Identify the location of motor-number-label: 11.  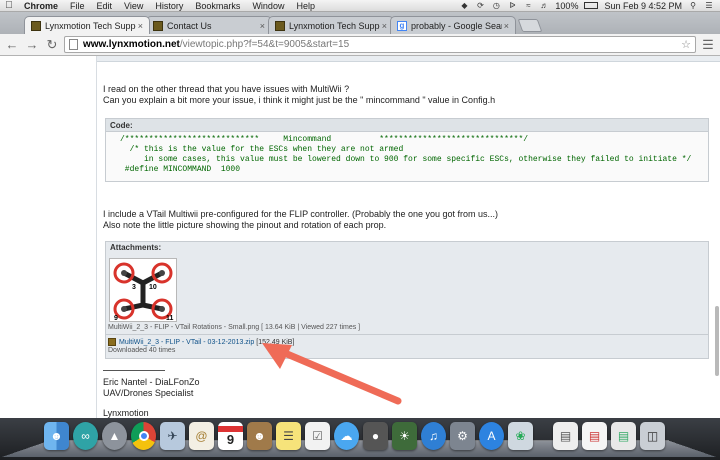
(170, 318).